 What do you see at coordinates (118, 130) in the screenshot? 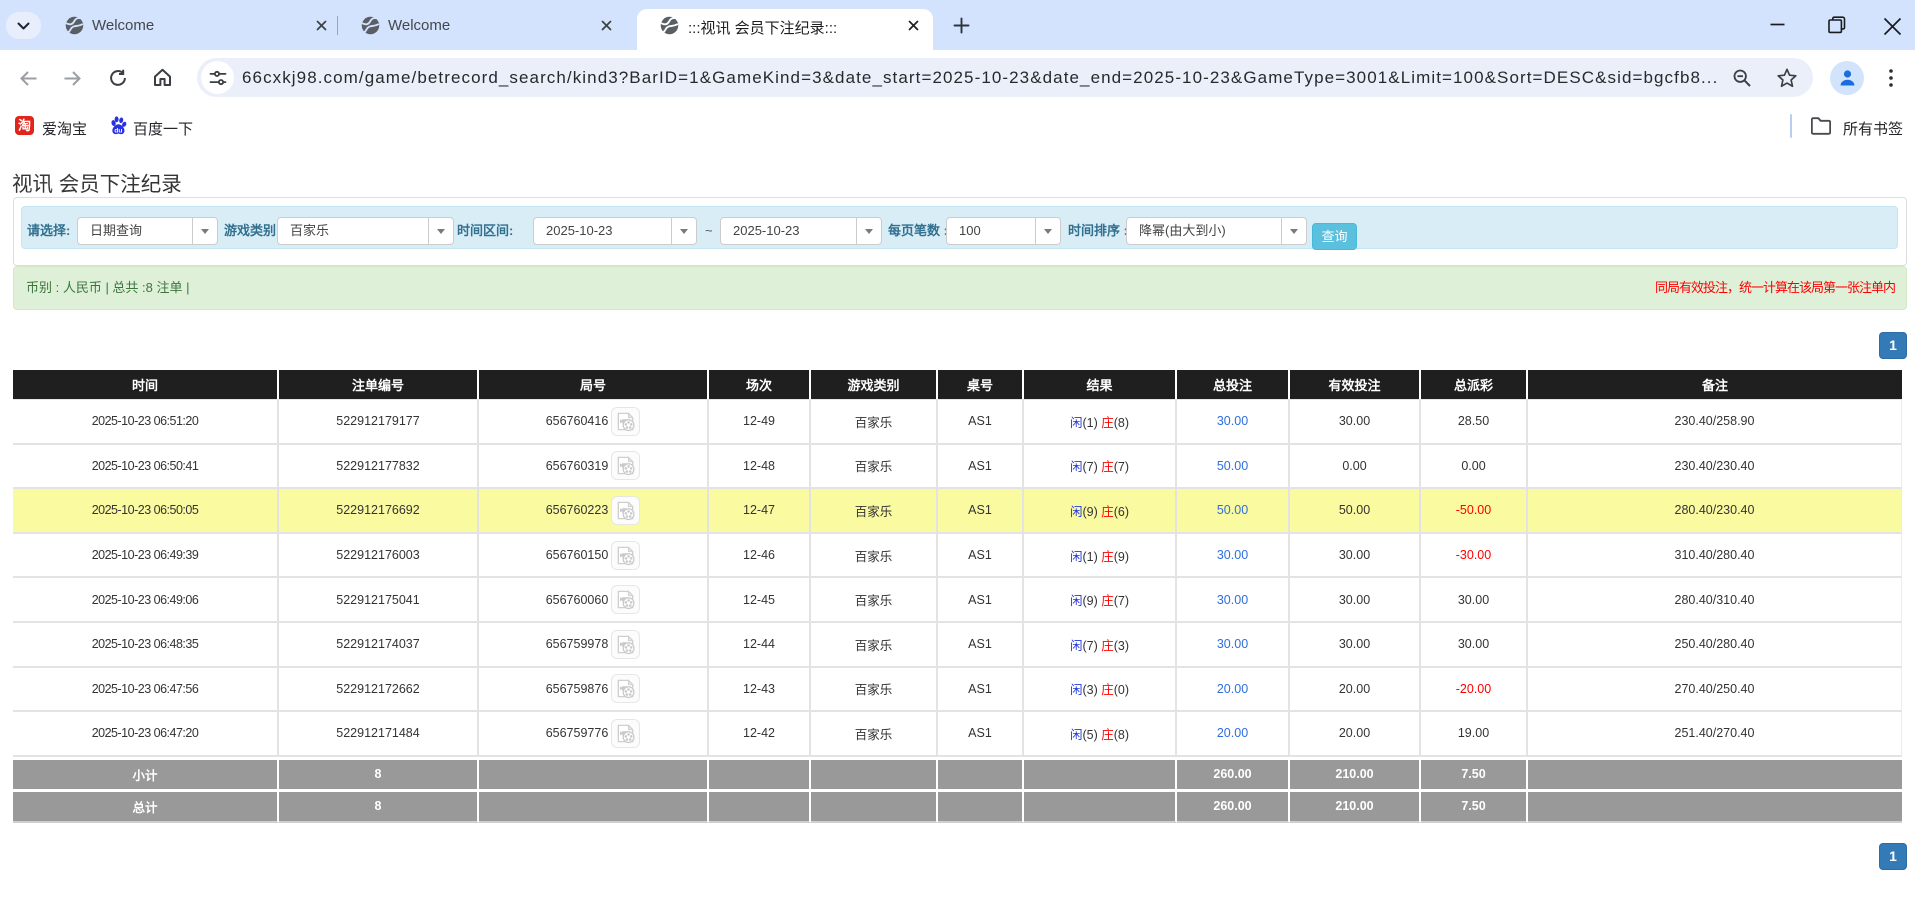
I see `svg-text: du` at bounding box center [118, 130].